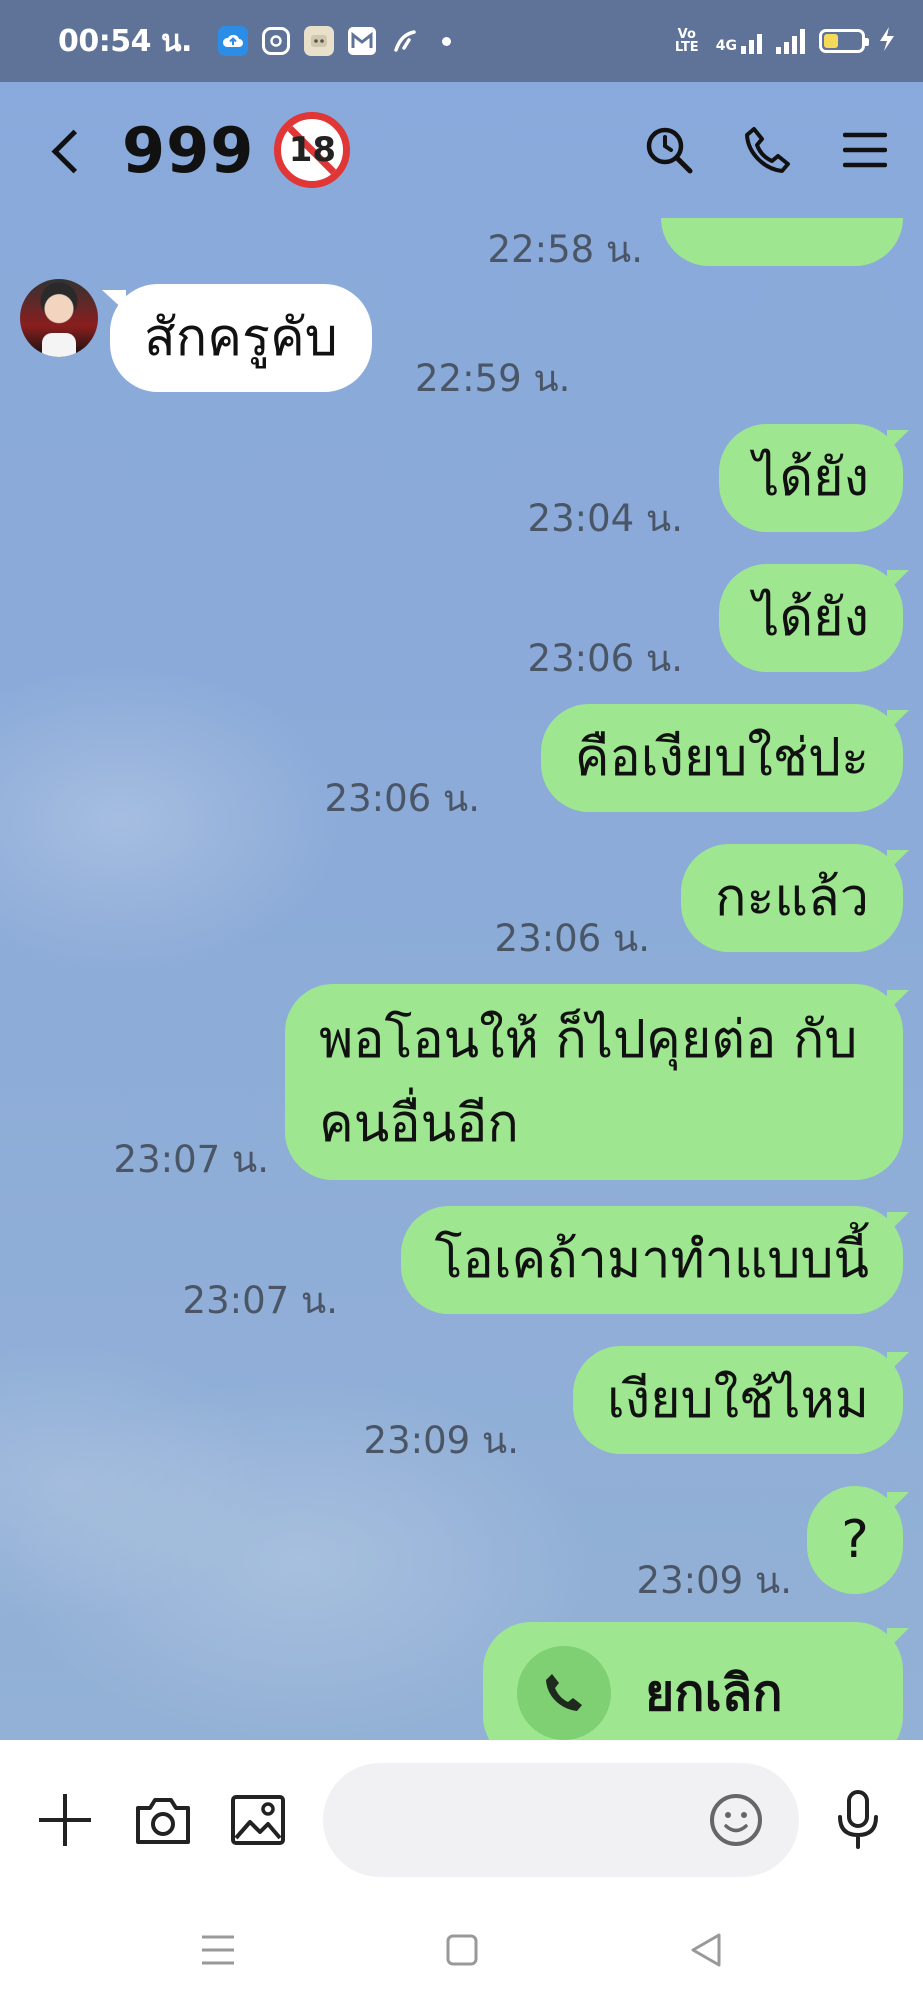 This screenshot has width=923, height=2000. I want to click on menu-icon, so click(865, 150).